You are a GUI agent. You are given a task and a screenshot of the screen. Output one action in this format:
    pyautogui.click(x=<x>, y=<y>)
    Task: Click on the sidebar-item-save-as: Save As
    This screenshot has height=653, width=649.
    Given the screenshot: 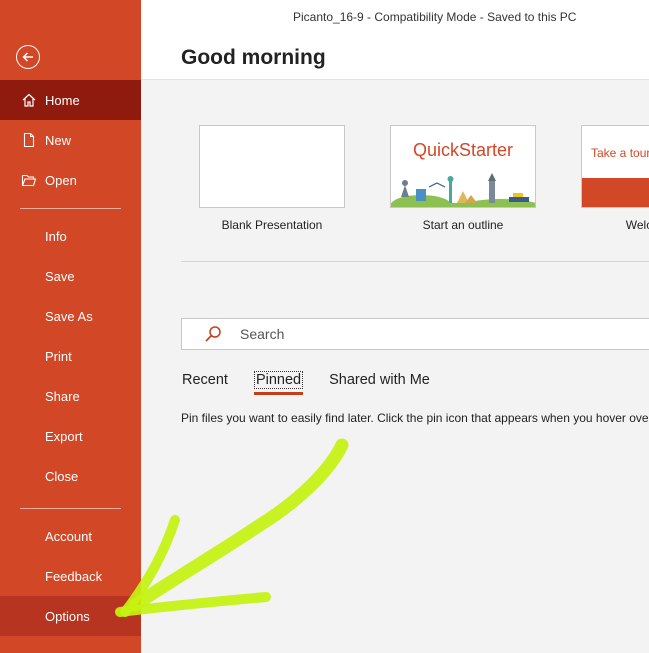 What is the action you would take?
    pyautogui.click(x=70, y=316)
    